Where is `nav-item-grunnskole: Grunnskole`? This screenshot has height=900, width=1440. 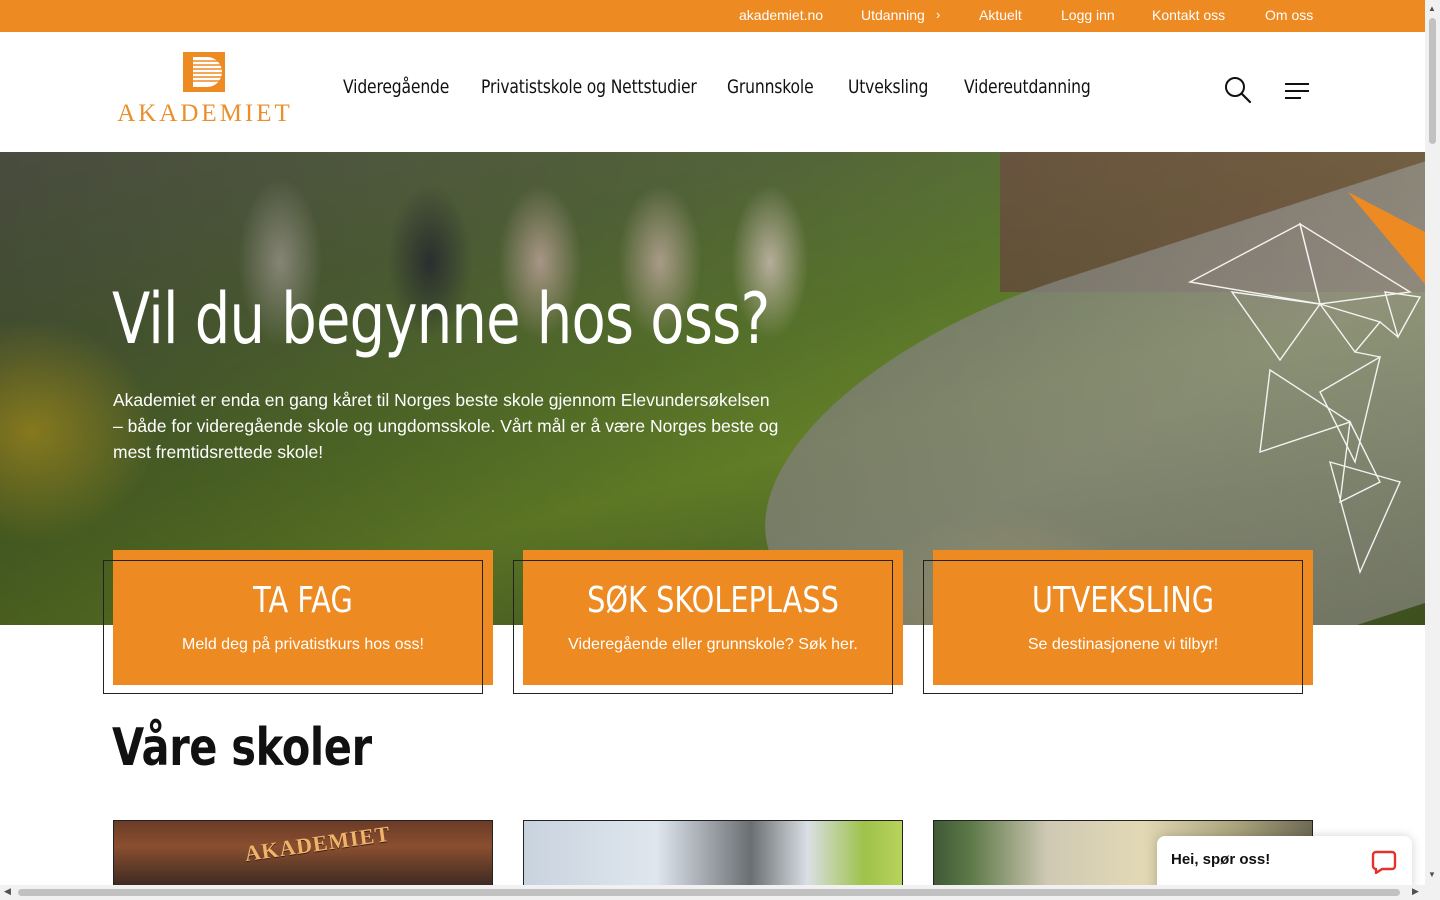
nav-item-grunnskole: Grunnskole is located at coordinates (770, 87).